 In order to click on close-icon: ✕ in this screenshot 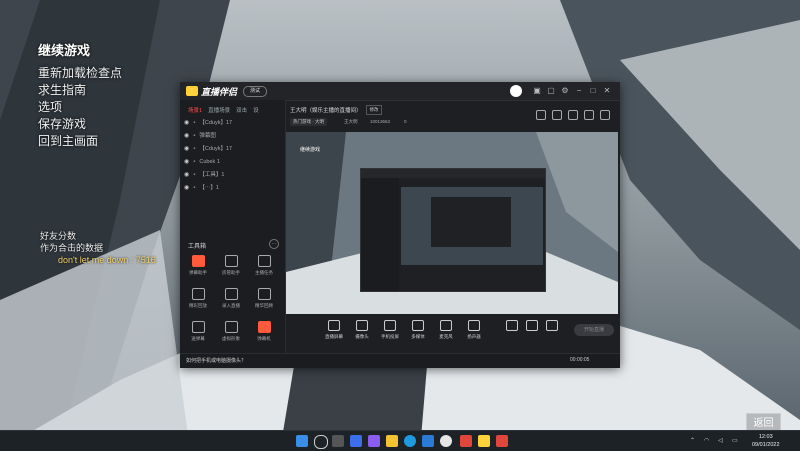, I will do `click(607, 91)`.